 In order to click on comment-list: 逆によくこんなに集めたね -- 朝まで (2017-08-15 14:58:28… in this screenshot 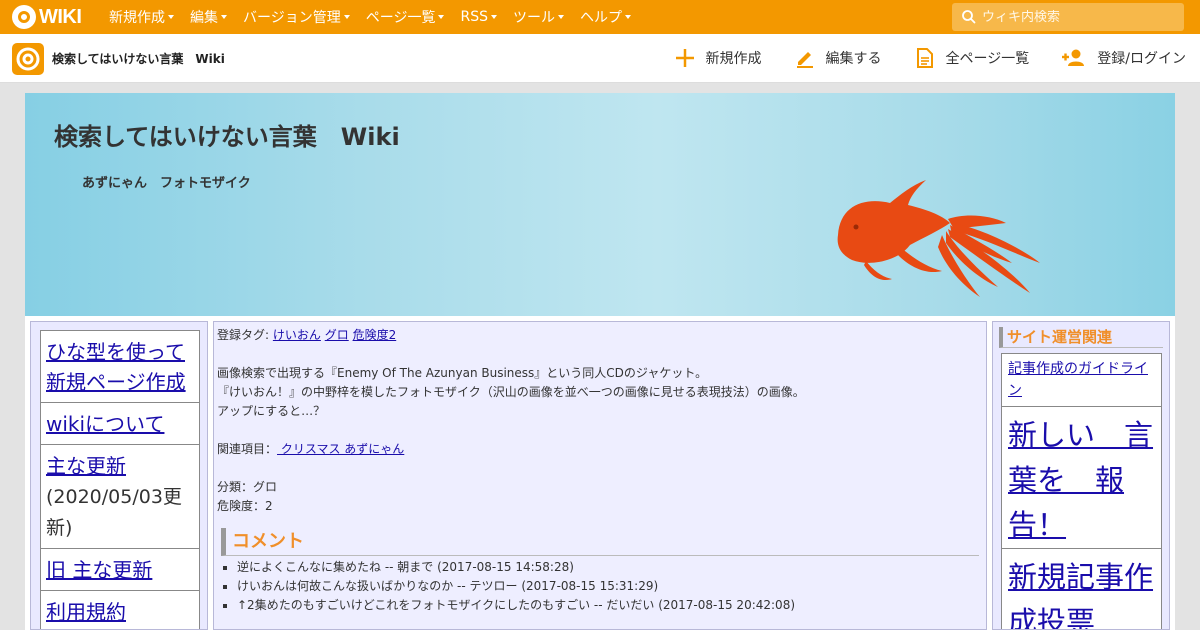, I will do `click(610, 586)`.